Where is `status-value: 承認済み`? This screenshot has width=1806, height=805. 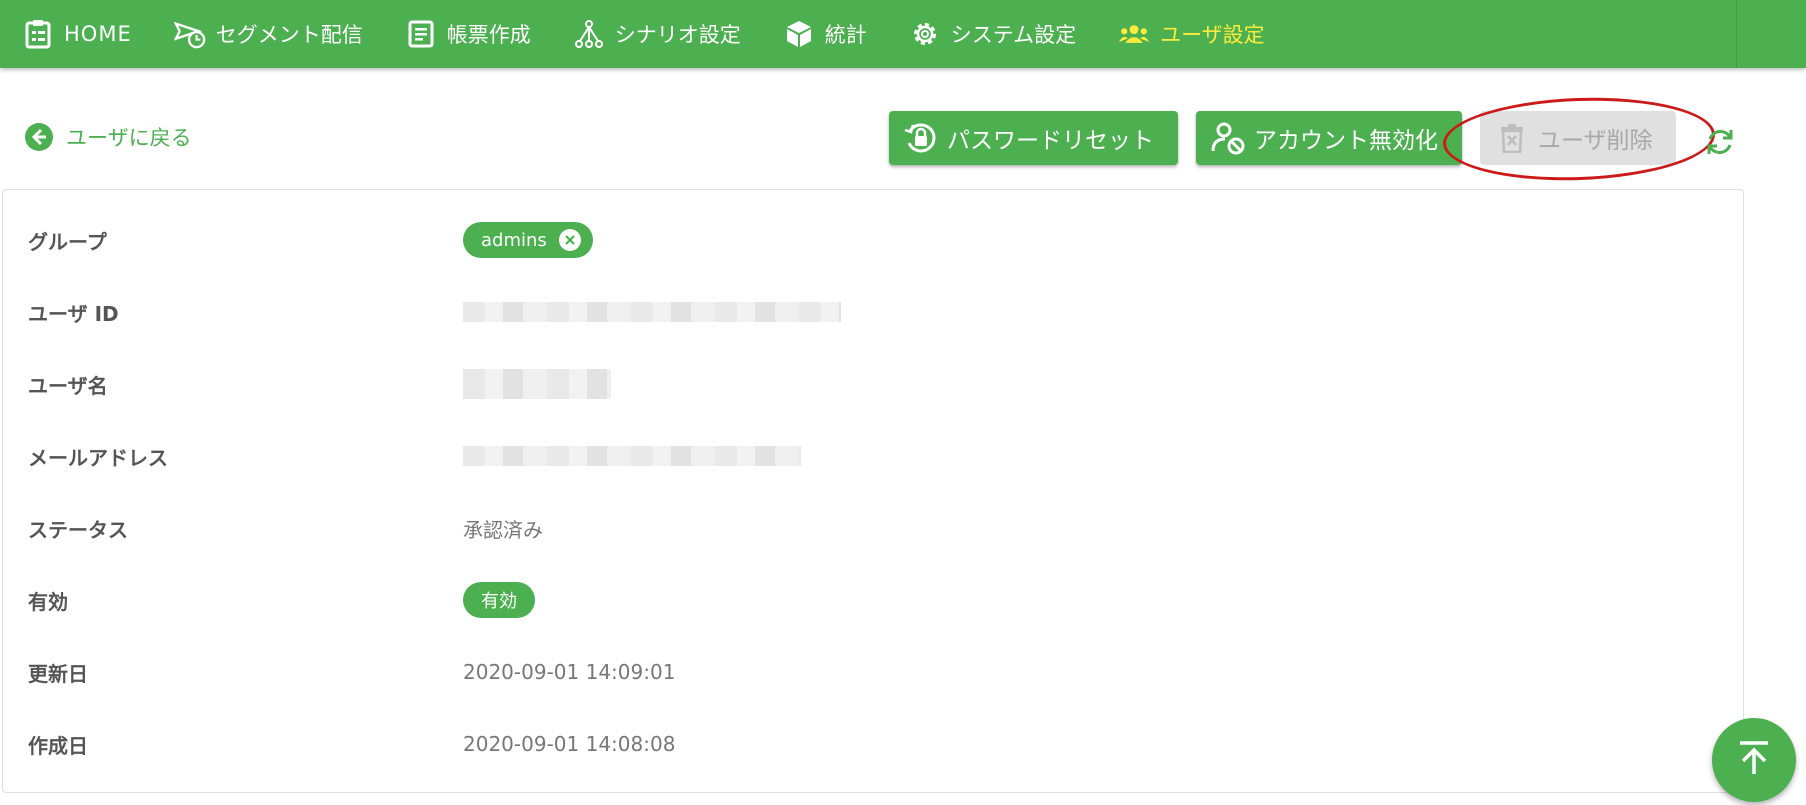
status-value: 承認済み is located at coordinates (503, 529).